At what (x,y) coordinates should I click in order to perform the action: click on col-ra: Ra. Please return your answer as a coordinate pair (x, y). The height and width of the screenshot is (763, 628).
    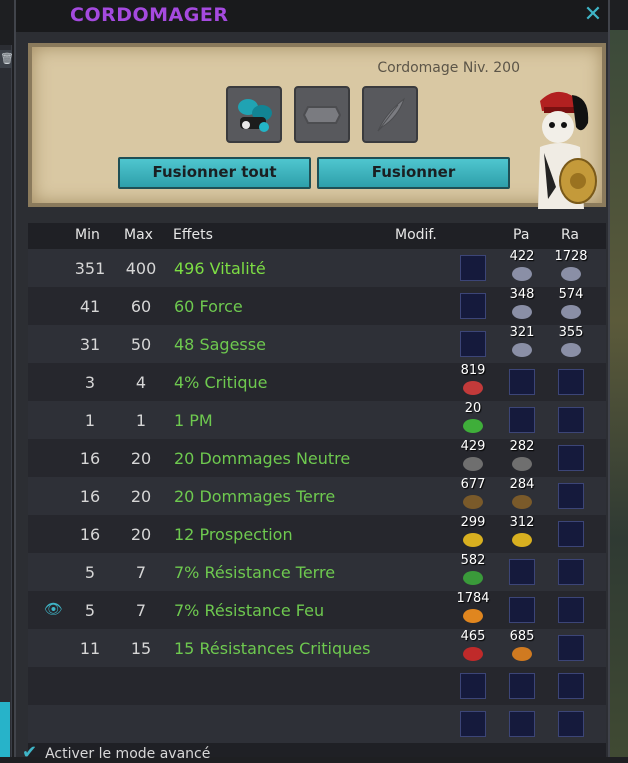
    Looking at the image, I should click on (570, 235).